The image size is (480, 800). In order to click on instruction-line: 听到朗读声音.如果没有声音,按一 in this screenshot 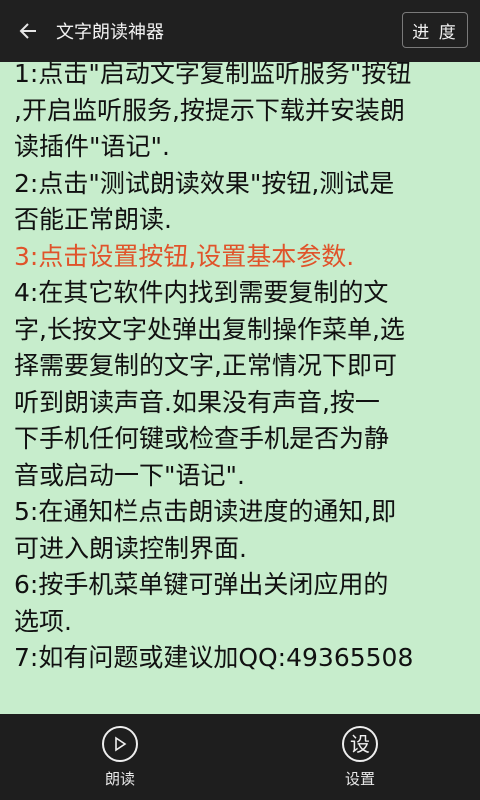, I will do `click(197, 402)`.